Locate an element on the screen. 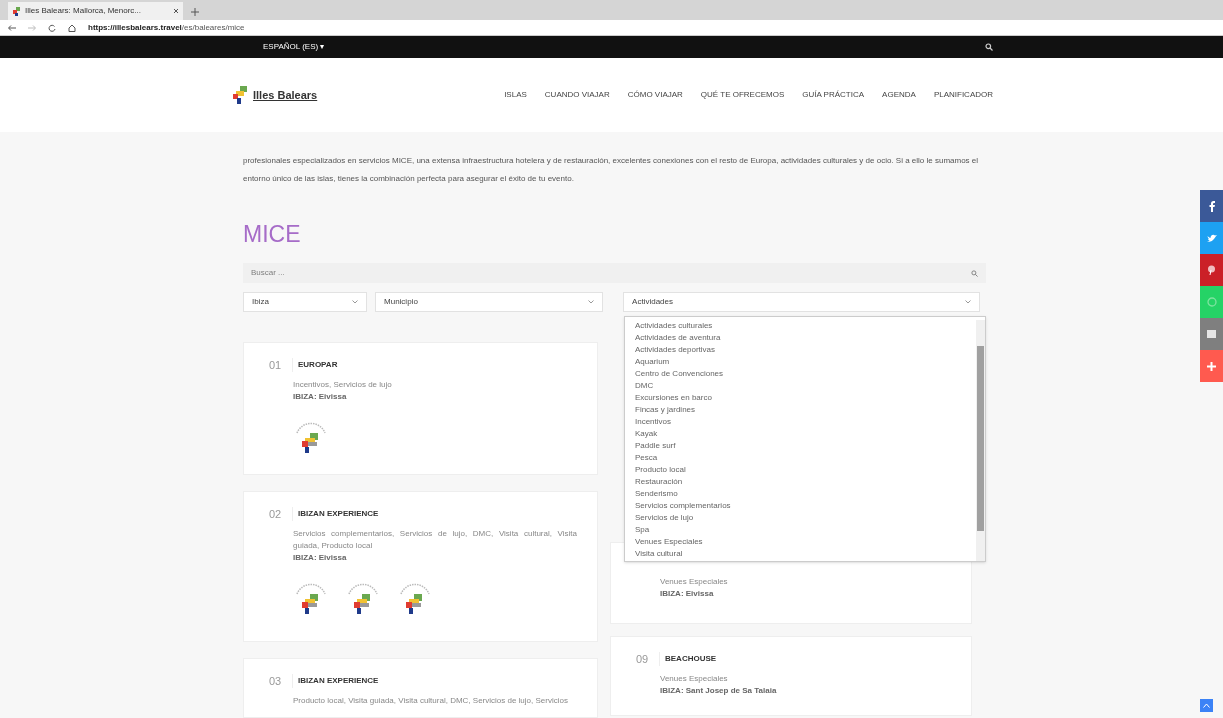 This screenshot has height=718, width=1223. search-icon is located at coordinates (989, 47).